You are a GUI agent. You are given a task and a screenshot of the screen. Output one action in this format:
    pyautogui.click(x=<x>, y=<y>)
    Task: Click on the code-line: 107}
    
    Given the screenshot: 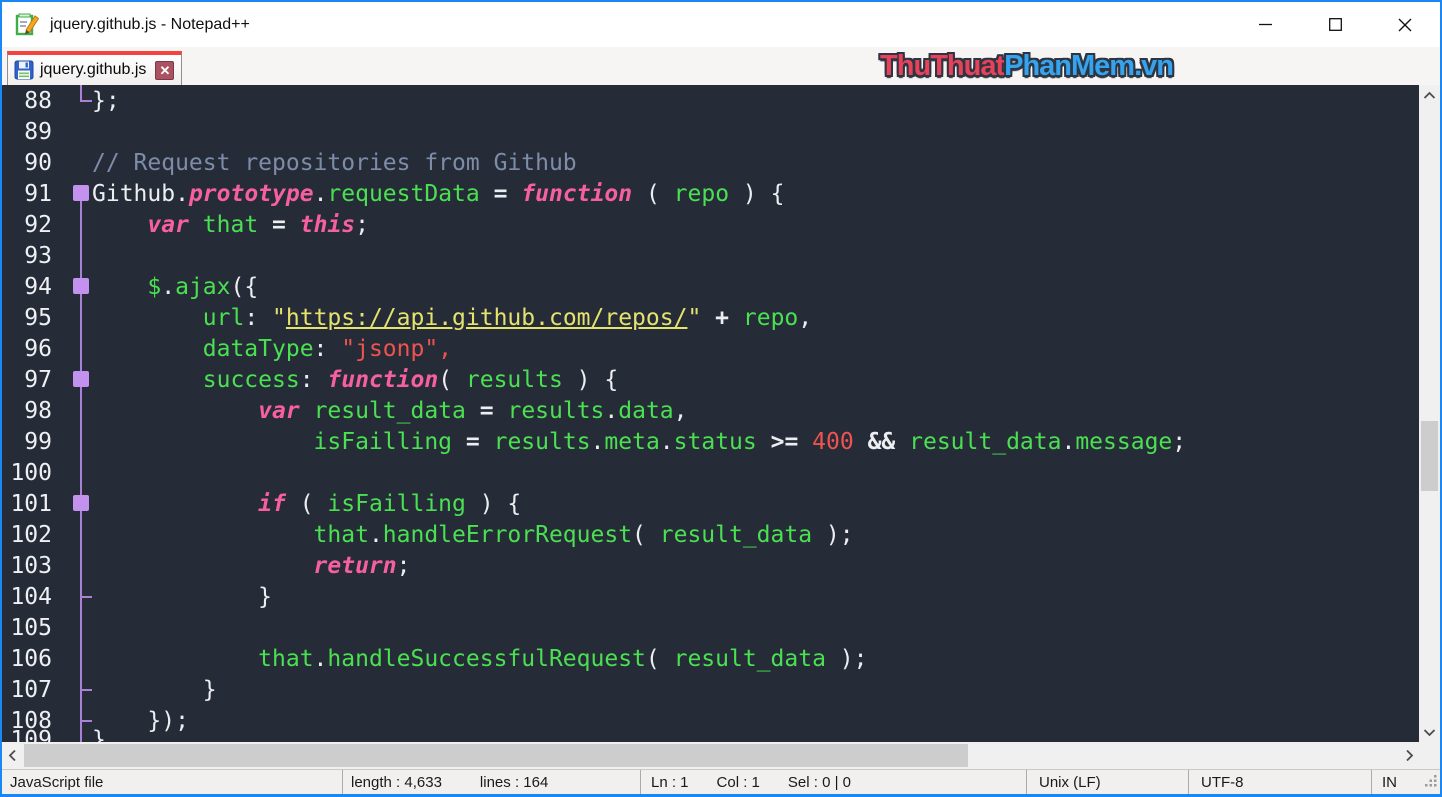 What is the action you would take?
    pyautogui.click(x=710, y=689)
    